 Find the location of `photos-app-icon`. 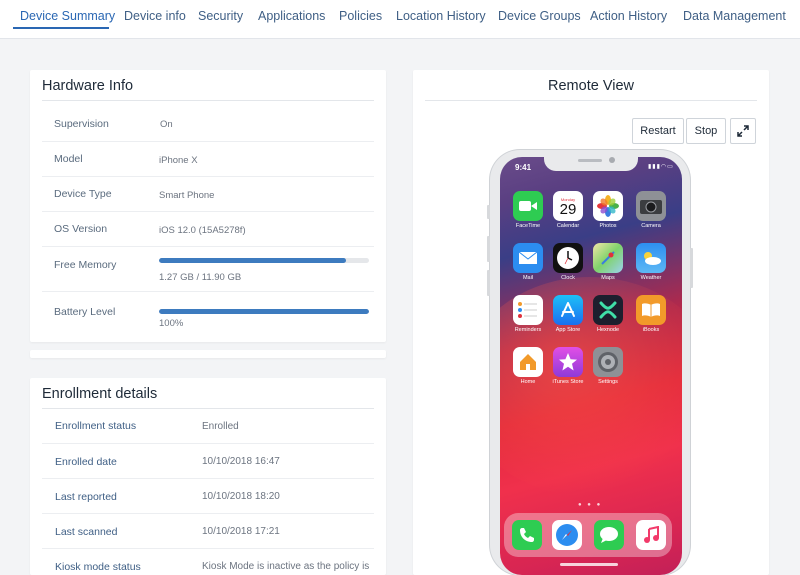

photos-app-icon is located at coordinates (608, 206).